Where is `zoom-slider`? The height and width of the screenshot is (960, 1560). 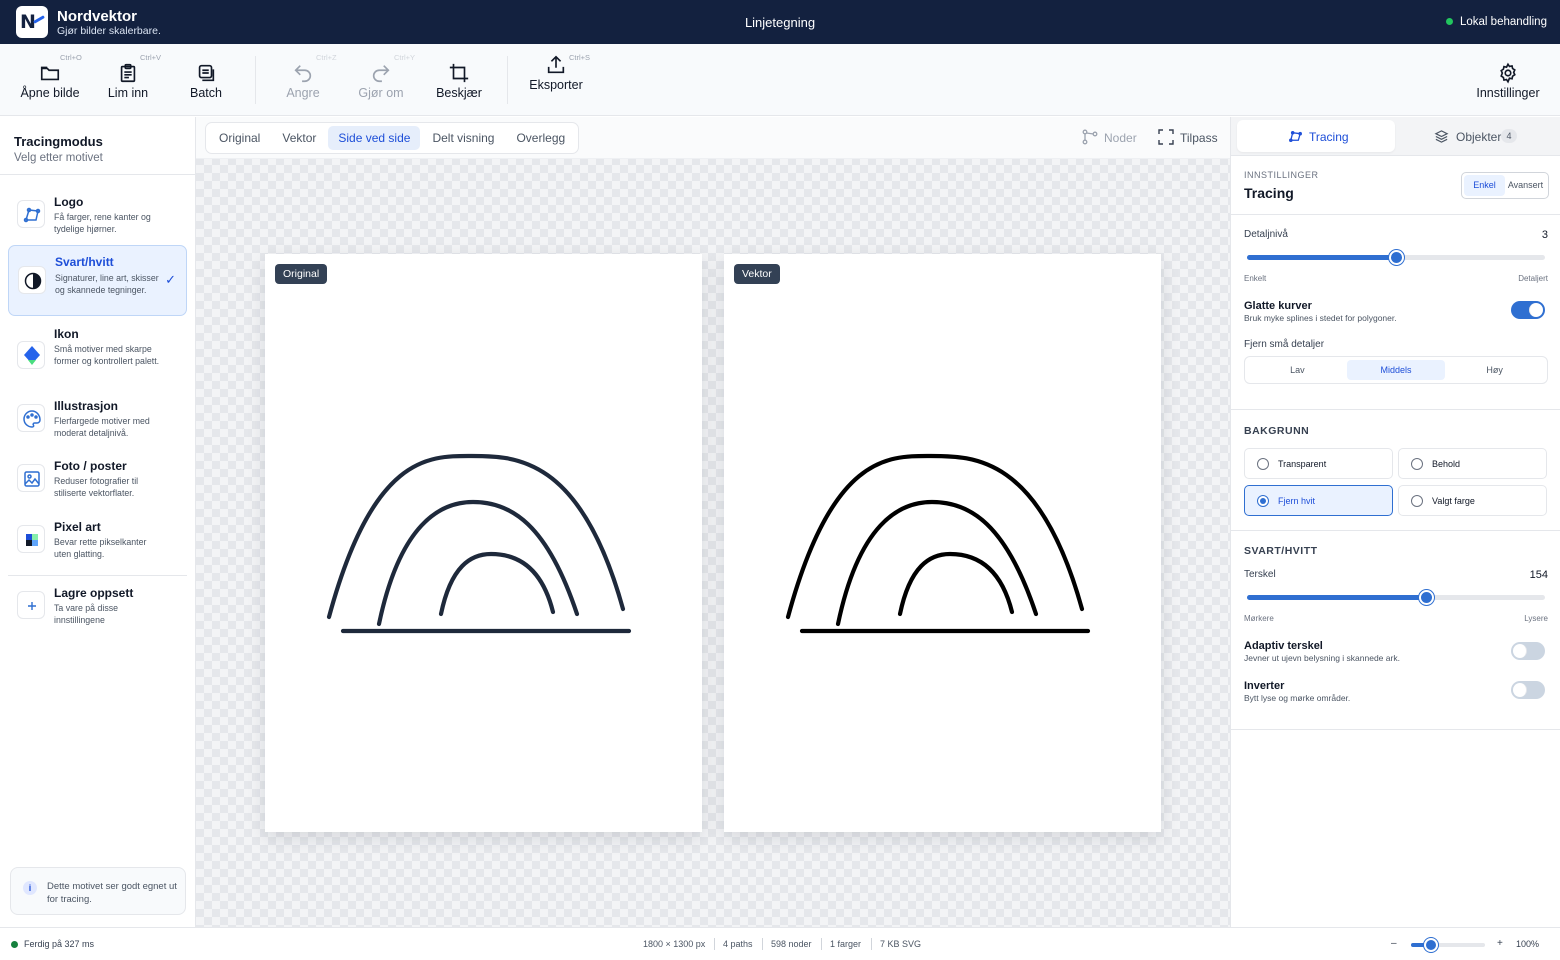 zoom-slider is located at coordinates (1448, 945).